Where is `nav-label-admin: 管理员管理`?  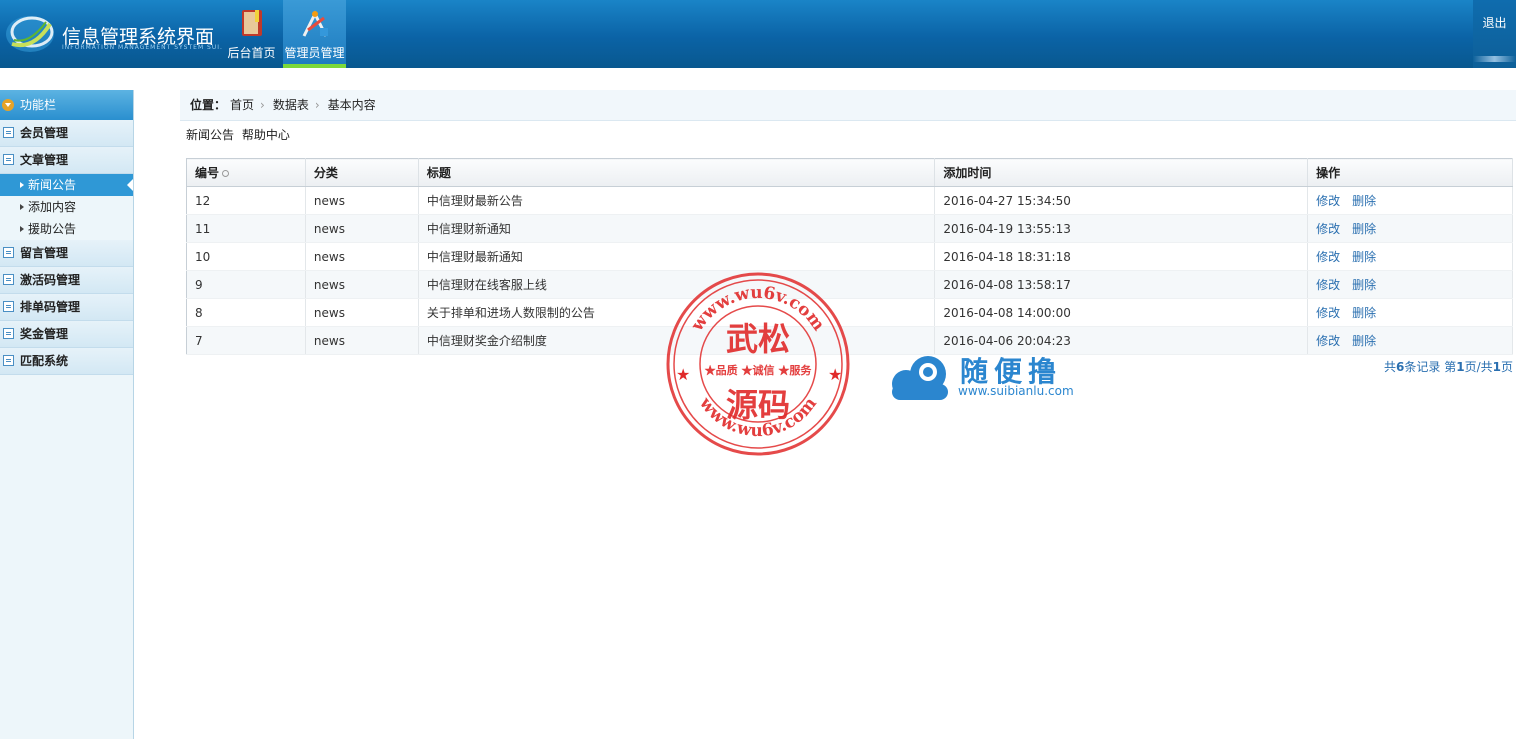
nav-label-admin: 管理员管理 is located at coordinates (314, 53).